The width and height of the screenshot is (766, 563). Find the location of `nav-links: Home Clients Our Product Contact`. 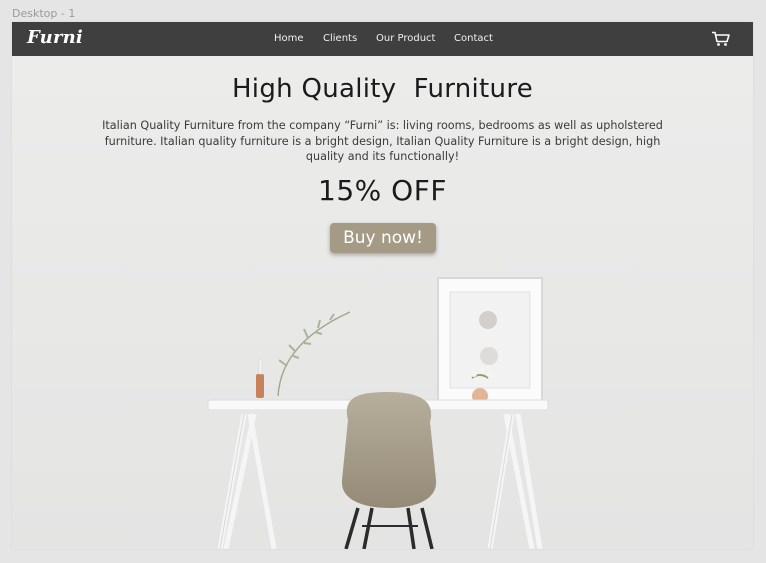

nav-links: Home Clients Our Product Contact is located at coordinates (382, 39).